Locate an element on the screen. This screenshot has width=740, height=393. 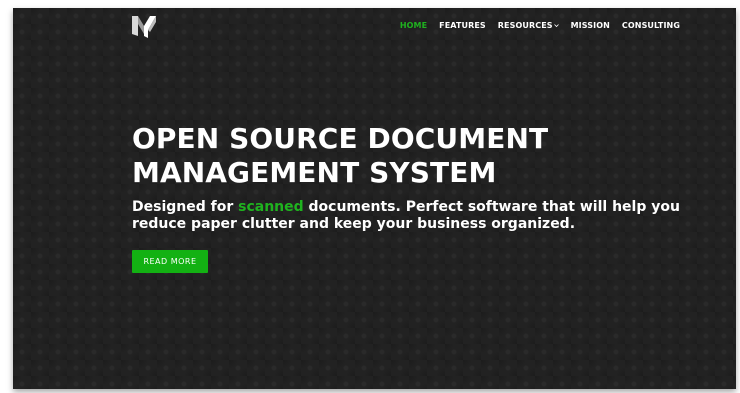
nav-resources-label: RESOURCES is located at coordinates (525, 25).